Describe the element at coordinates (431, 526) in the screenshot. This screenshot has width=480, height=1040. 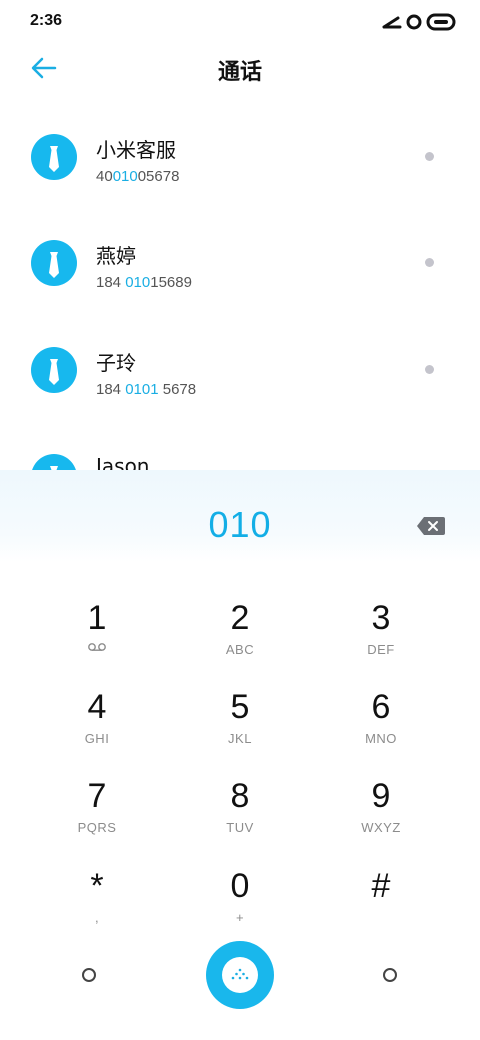
I see `backspace-icon` at that location.